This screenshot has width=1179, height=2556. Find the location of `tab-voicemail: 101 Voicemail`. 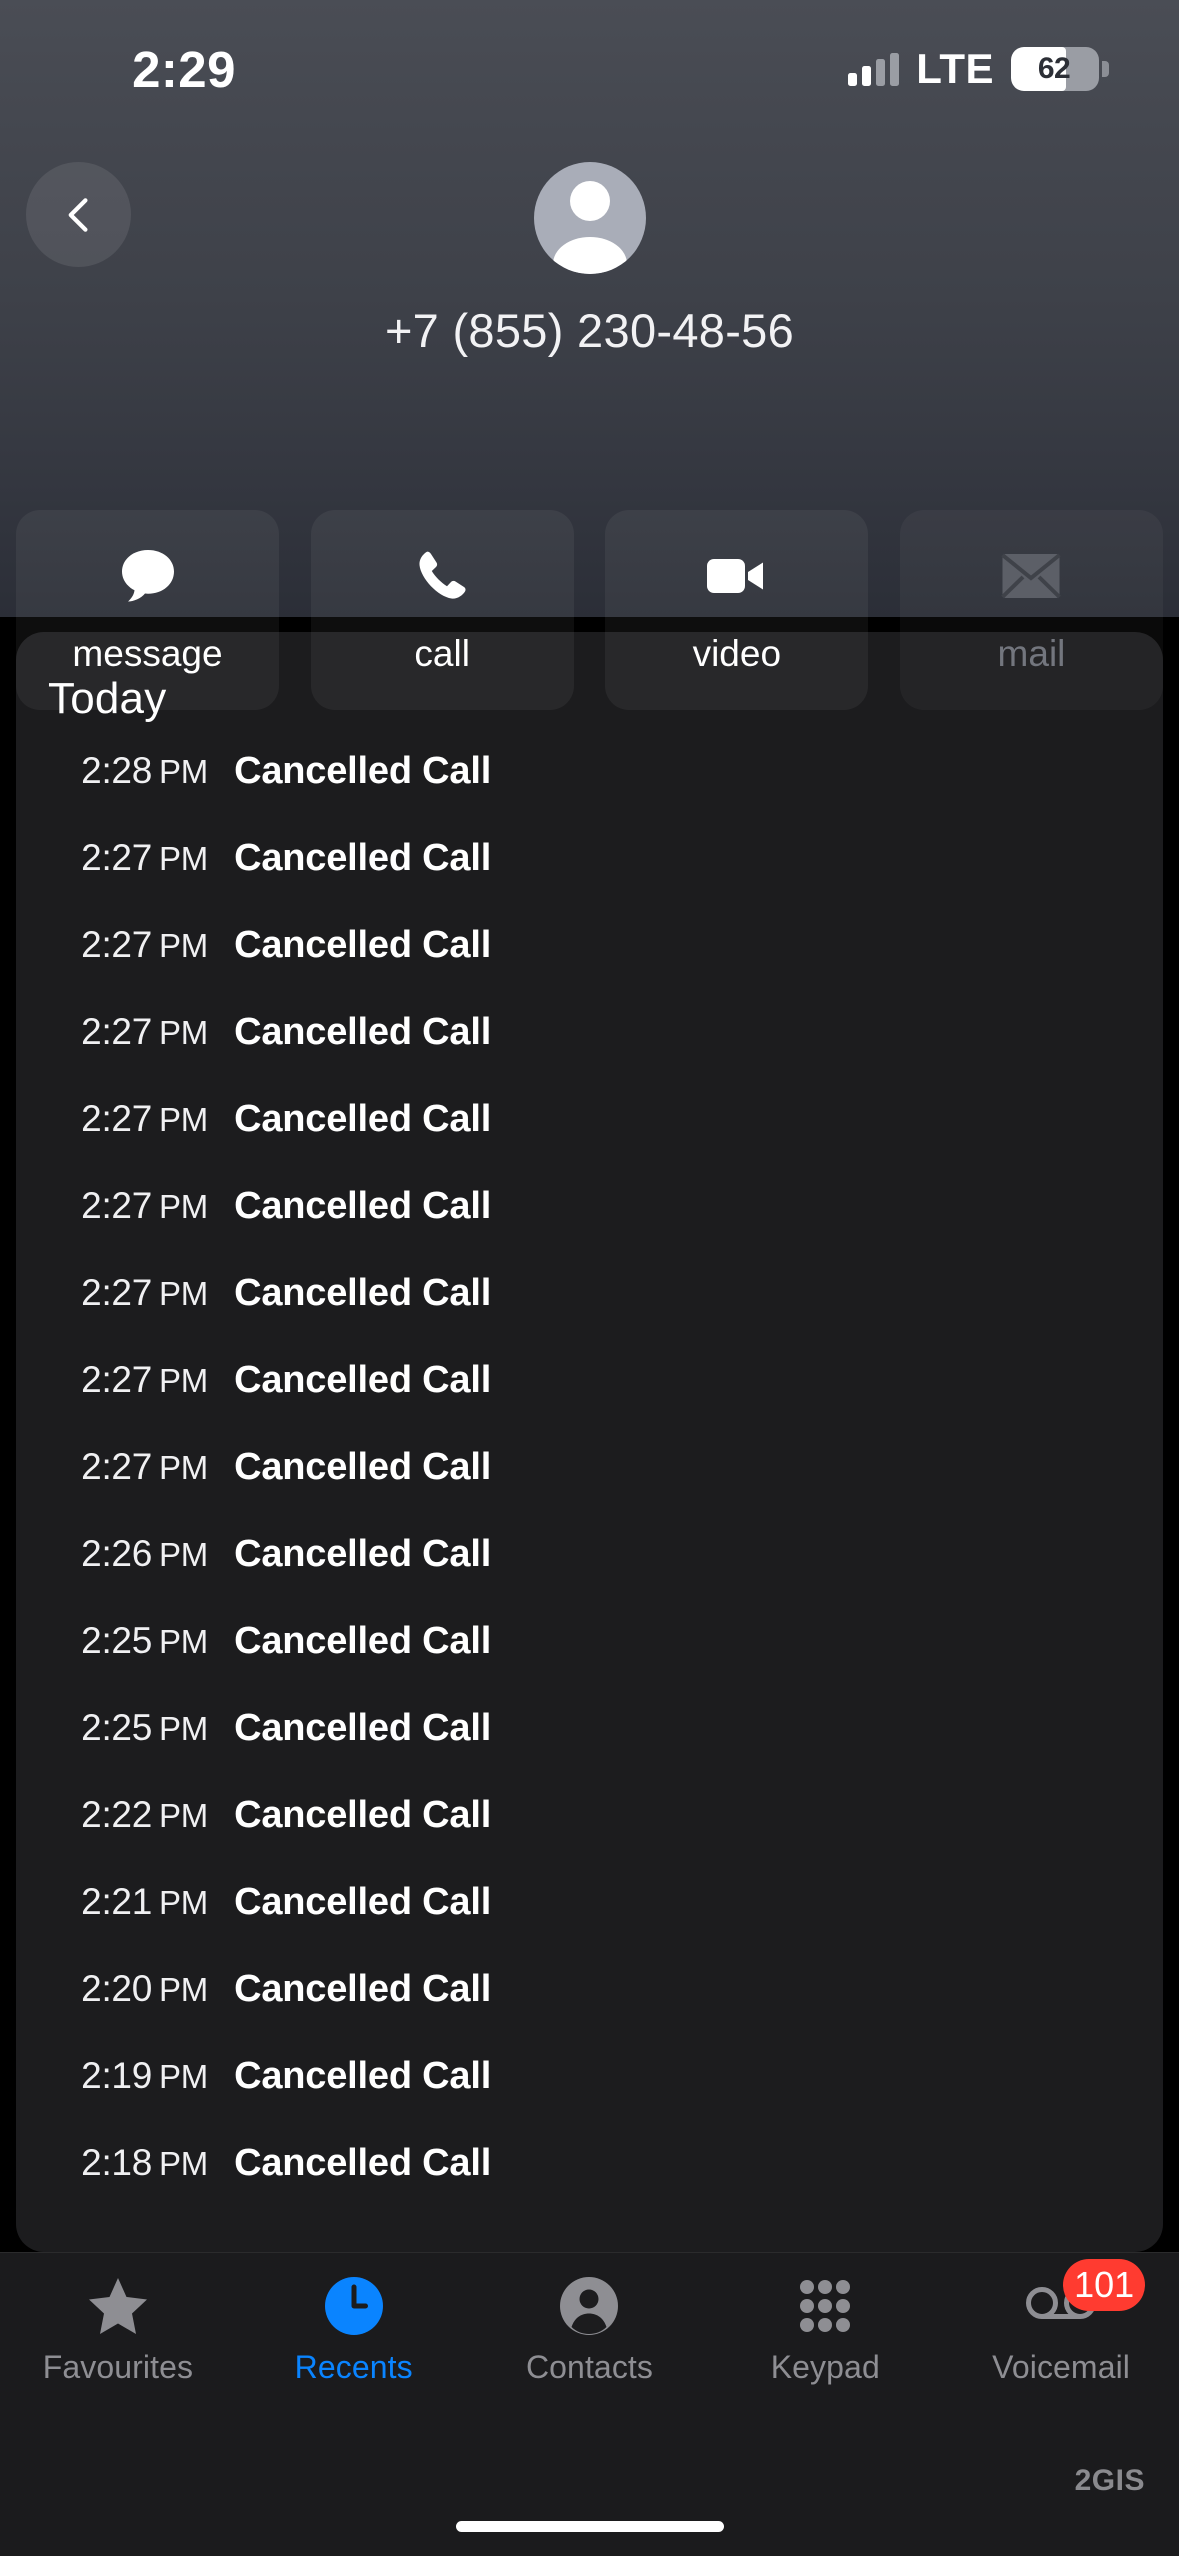

tab-voicemail: 101 Voicemail is located at coordinates (1061, 2322).